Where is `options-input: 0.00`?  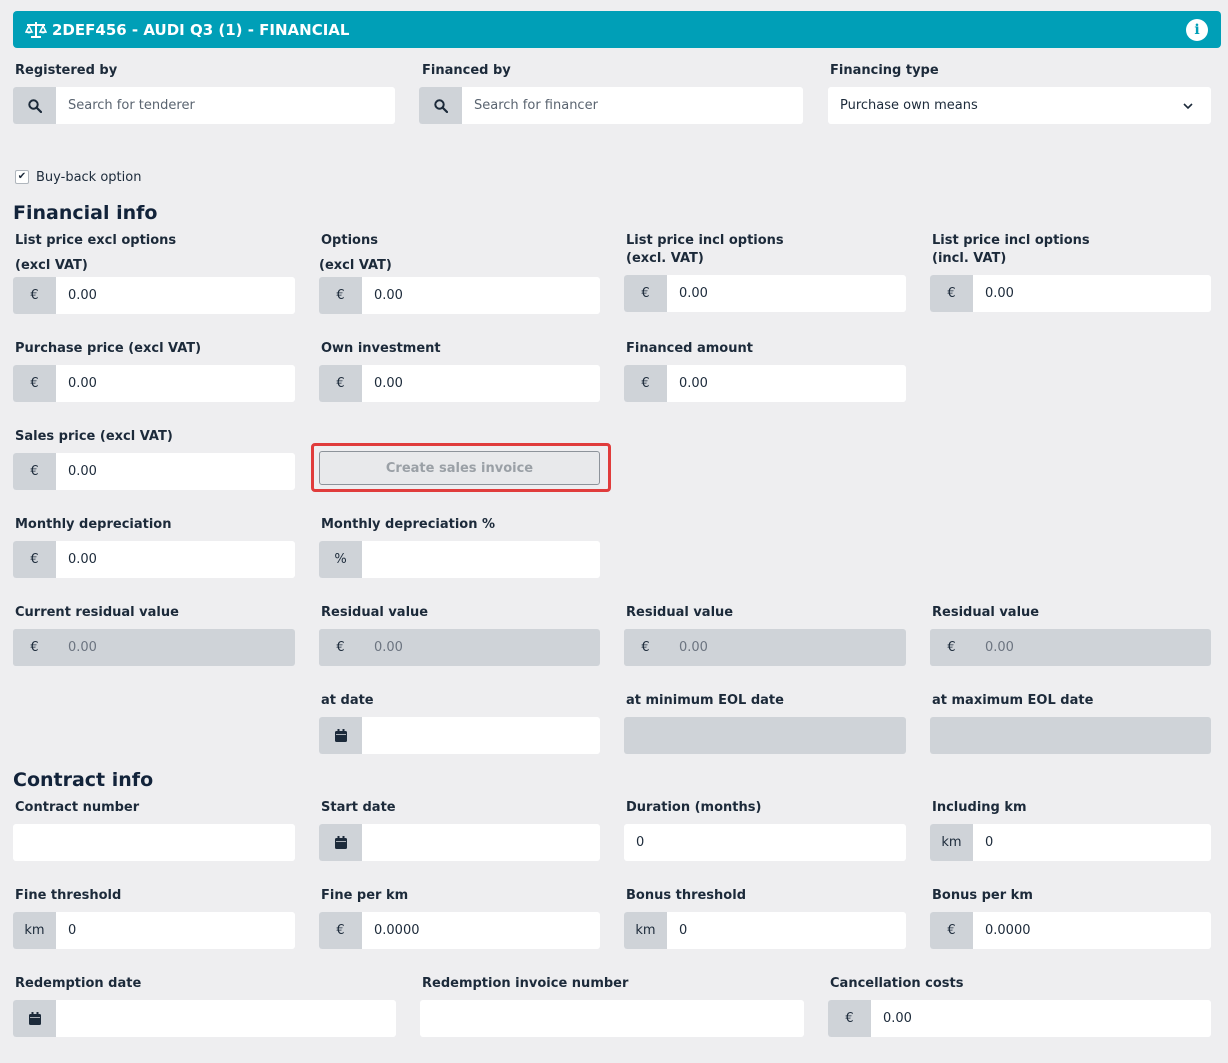
options-input: 0.00 is located at coordinates (481, 295).